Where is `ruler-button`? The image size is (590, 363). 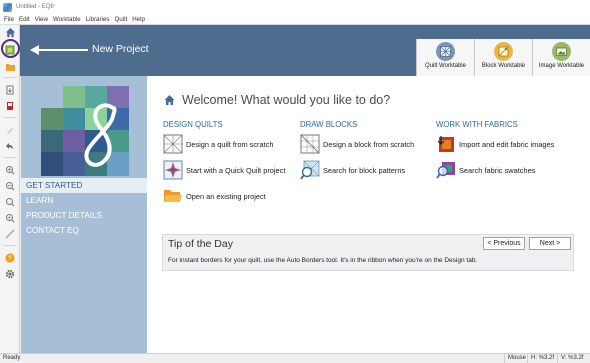 ruler-button is located at coordinates (10, 233).